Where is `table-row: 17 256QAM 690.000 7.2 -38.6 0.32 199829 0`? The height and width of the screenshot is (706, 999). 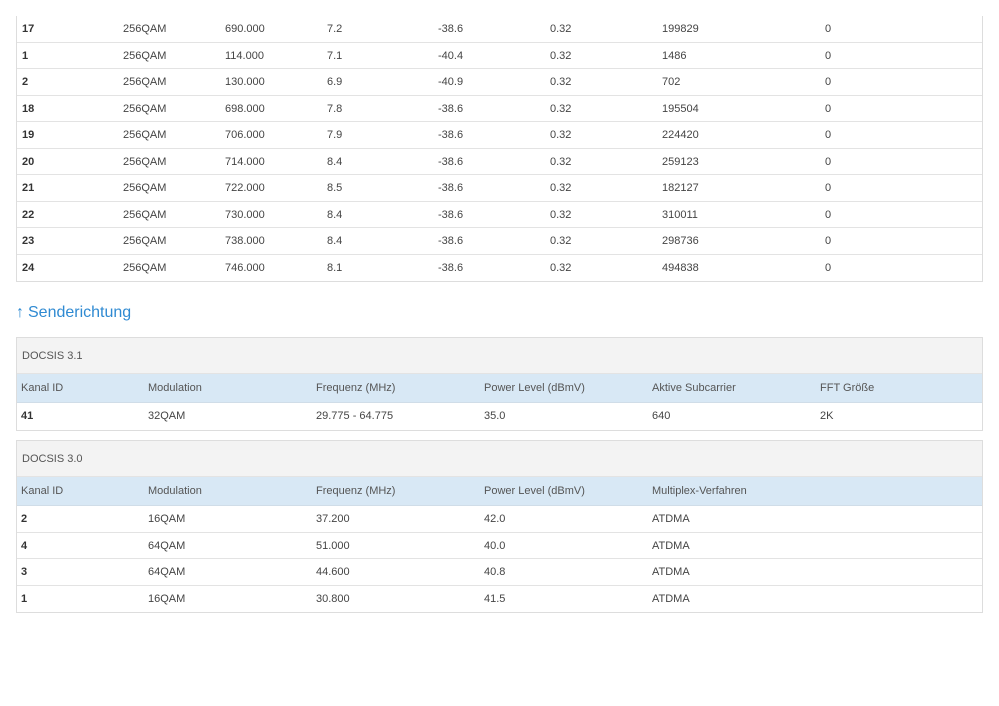 table-row: 17 256QAM 690.000 7.2 -38.6 0.32 199829 0 is located at coordinates (499, 29).